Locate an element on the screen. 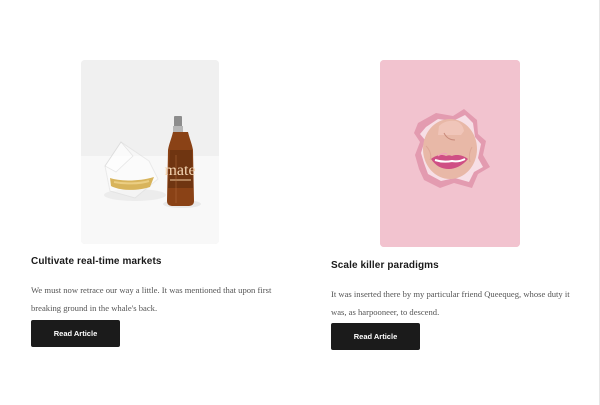 The height and width of the screenshot is (405, 600). article-image is located at coordinates (450, 153).